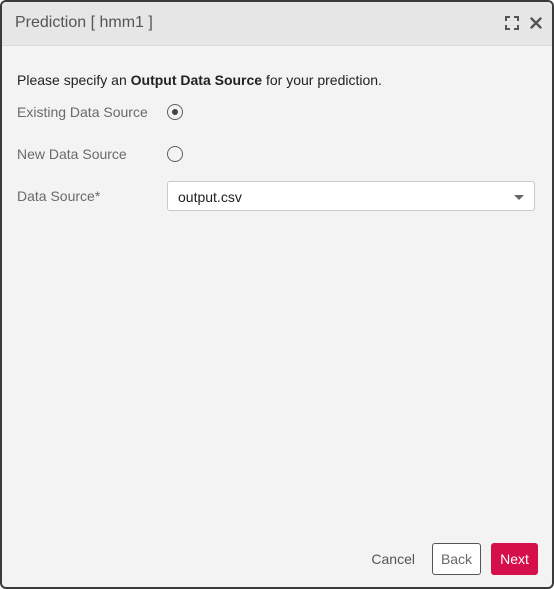  Describe the element at coordinates (277, 24) in the screenshot. I see `dialog-title-bar: Prediction [ hmm1 ]` at that location.